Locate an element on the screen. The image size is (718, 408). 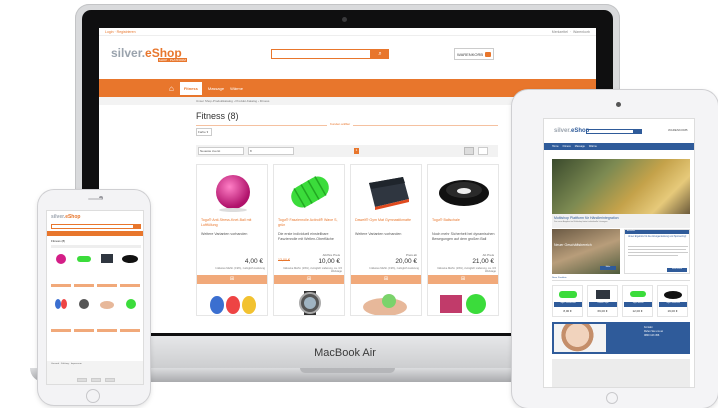
product-image-hand-ball is located at coordinates (387, 303).